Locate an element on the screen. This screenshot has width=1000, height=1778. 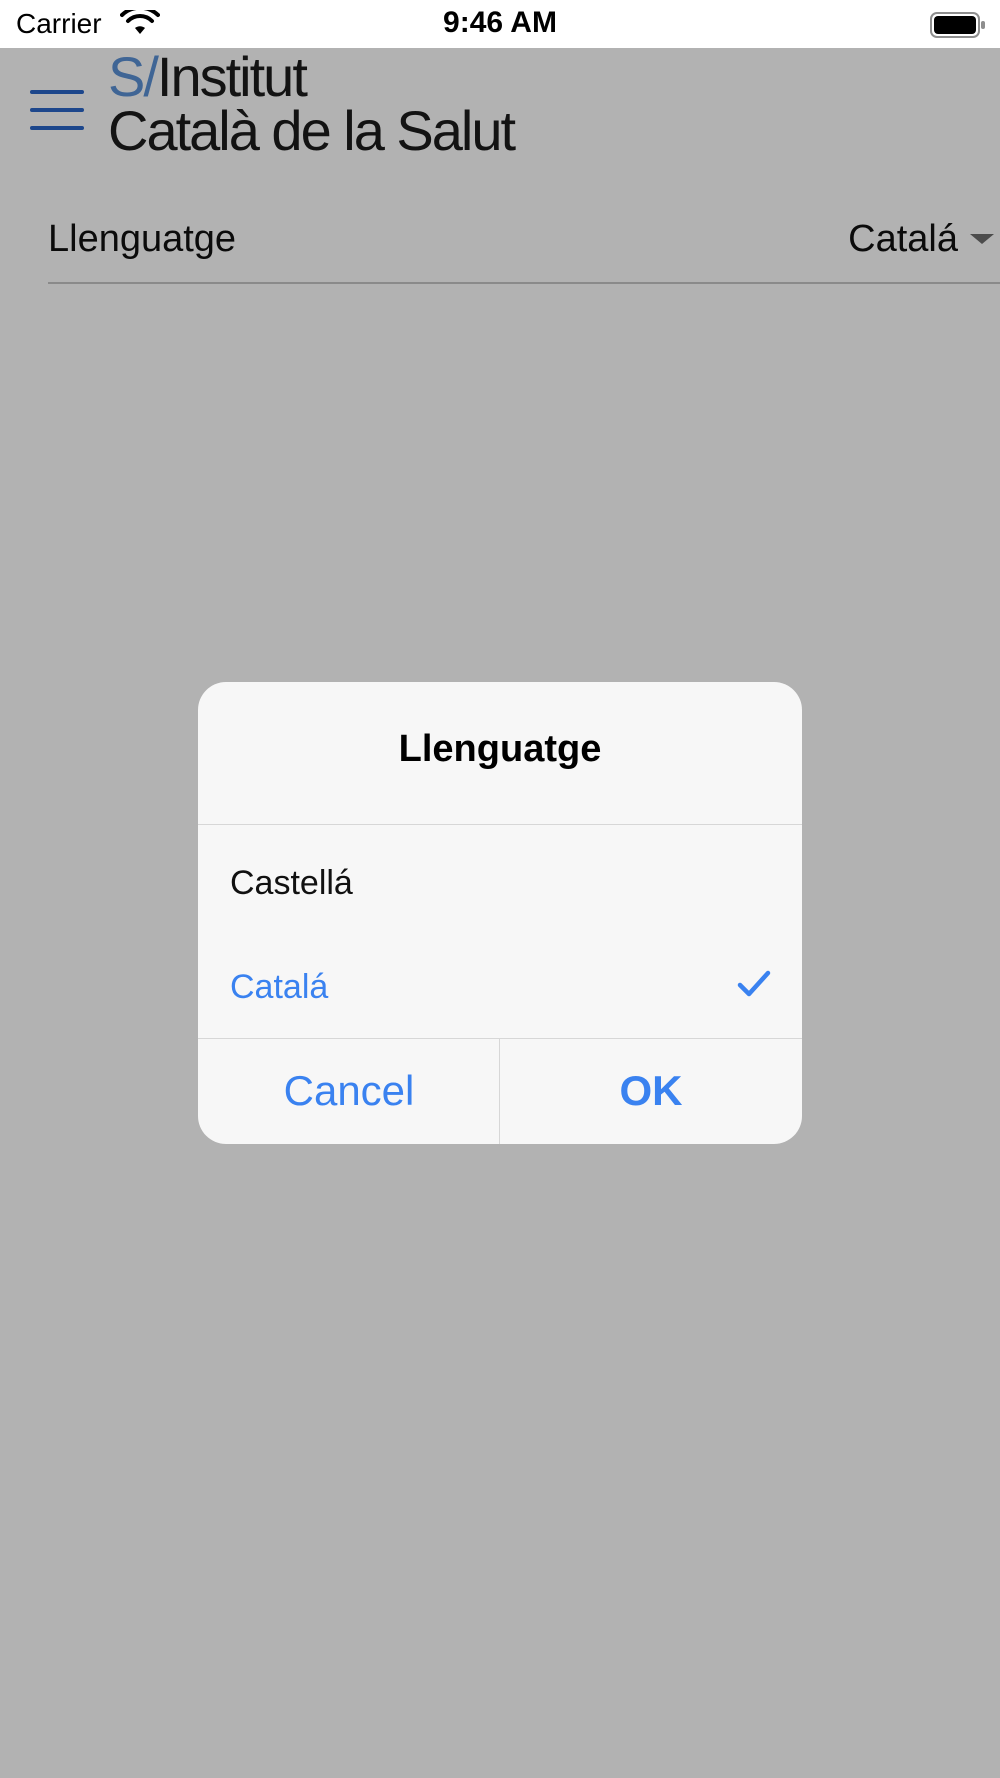
ok-button: OK is located at coordinates (651, 1091).